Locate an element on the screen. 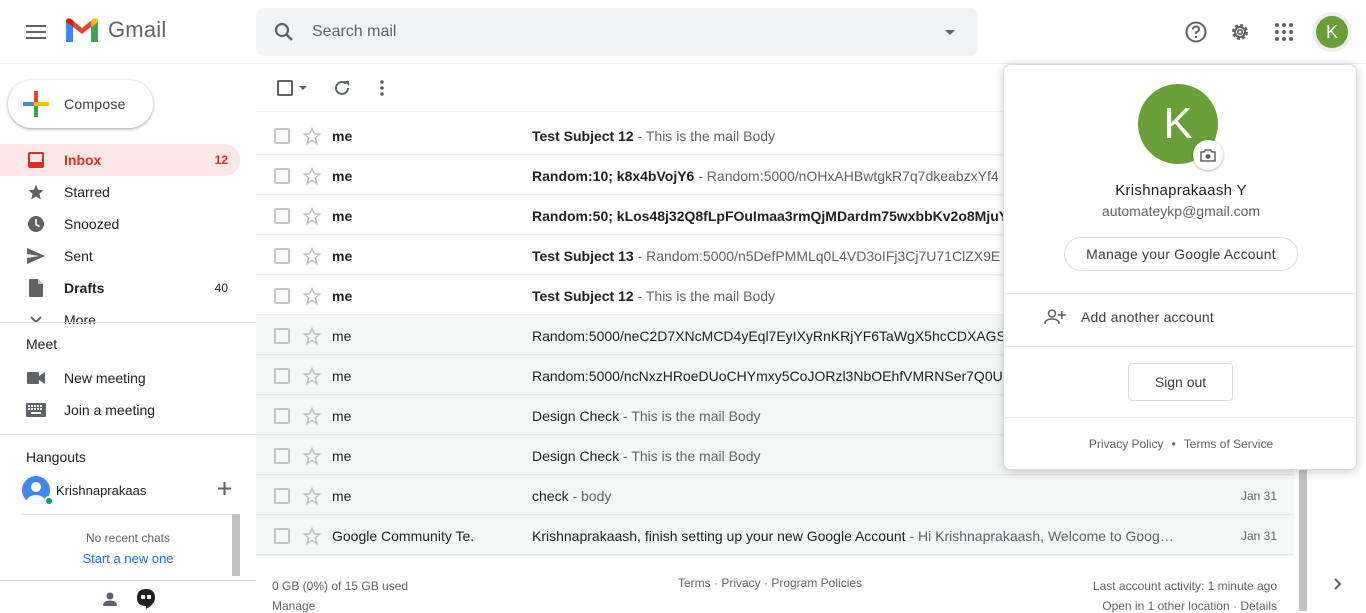  more-actions-button is located at coordinates (382, 88).